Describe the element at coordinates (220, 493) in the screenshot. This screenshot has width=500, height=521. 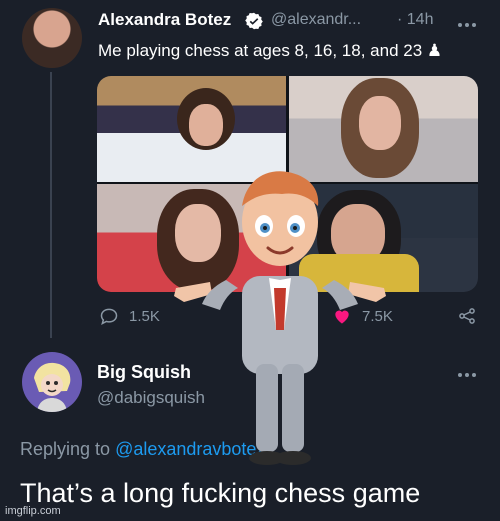
I see `reply-text: That’s a long fucking chess game` at that location.